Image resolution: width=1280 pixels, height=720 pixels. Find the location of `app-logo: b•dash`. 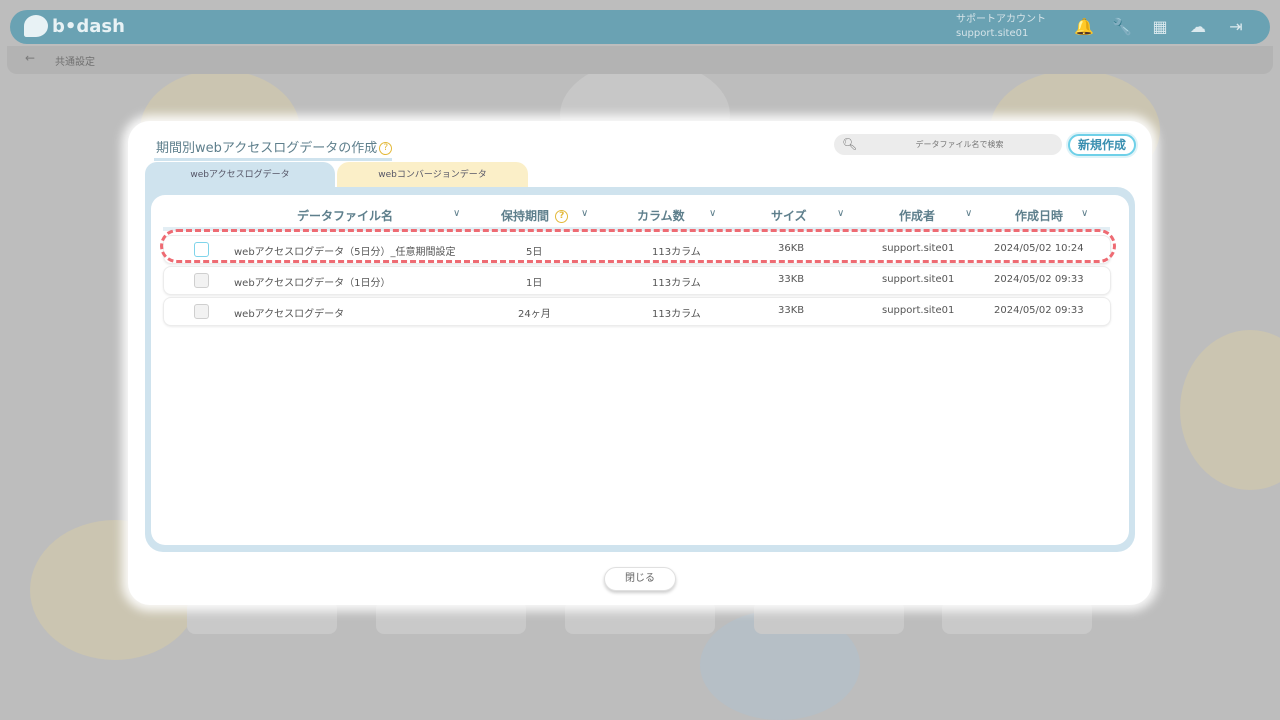

app-logo: b•dash is located at coordinates (74, 26).